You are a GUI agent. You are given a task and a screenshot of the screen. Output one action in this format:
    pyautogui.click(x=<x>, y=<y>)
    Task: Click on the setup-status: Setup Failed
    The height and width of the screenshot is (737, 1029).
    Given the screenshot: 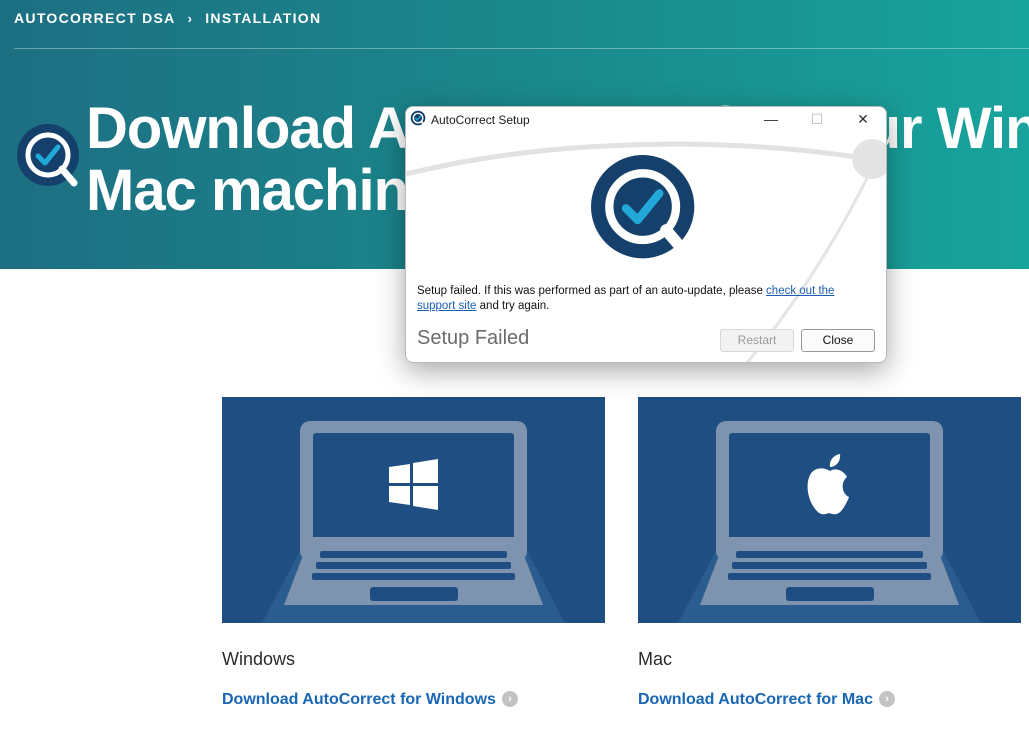 What is the action you would take?
    pyautogui.click(x=473, y=338)
    